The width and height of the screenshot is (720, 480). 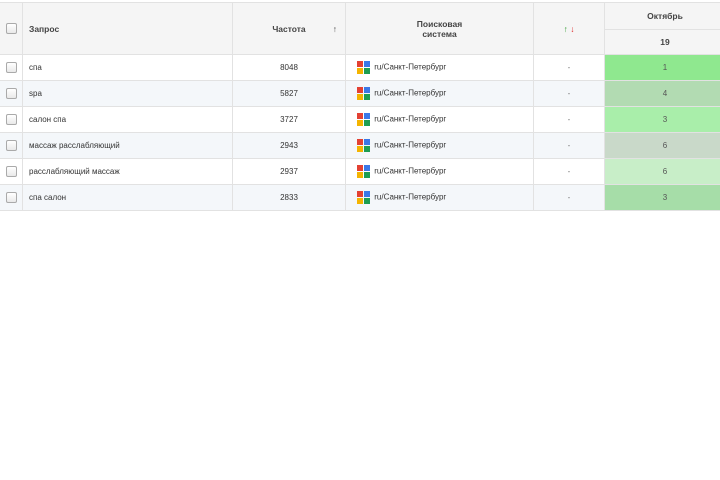 What do you see at coordinates (127, 171) in the screenshot?
I see `query-cell: расслабляющий массаж` at bounding box center [127, 171].